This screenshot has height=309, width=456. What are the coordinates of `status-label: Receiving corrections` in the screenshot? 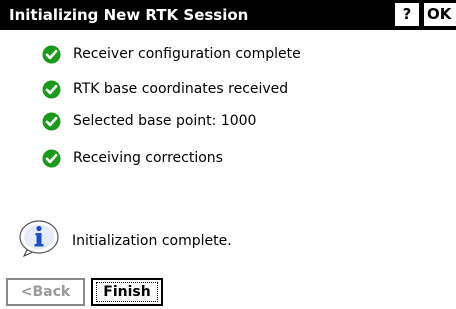 It's located at (148, 158).